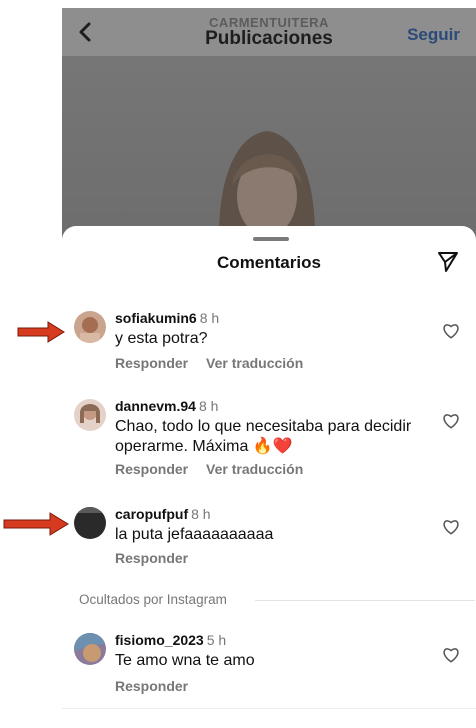 The image size is (476, 728). I want to click on comment-text: y esta potra?, so click(161, 338).